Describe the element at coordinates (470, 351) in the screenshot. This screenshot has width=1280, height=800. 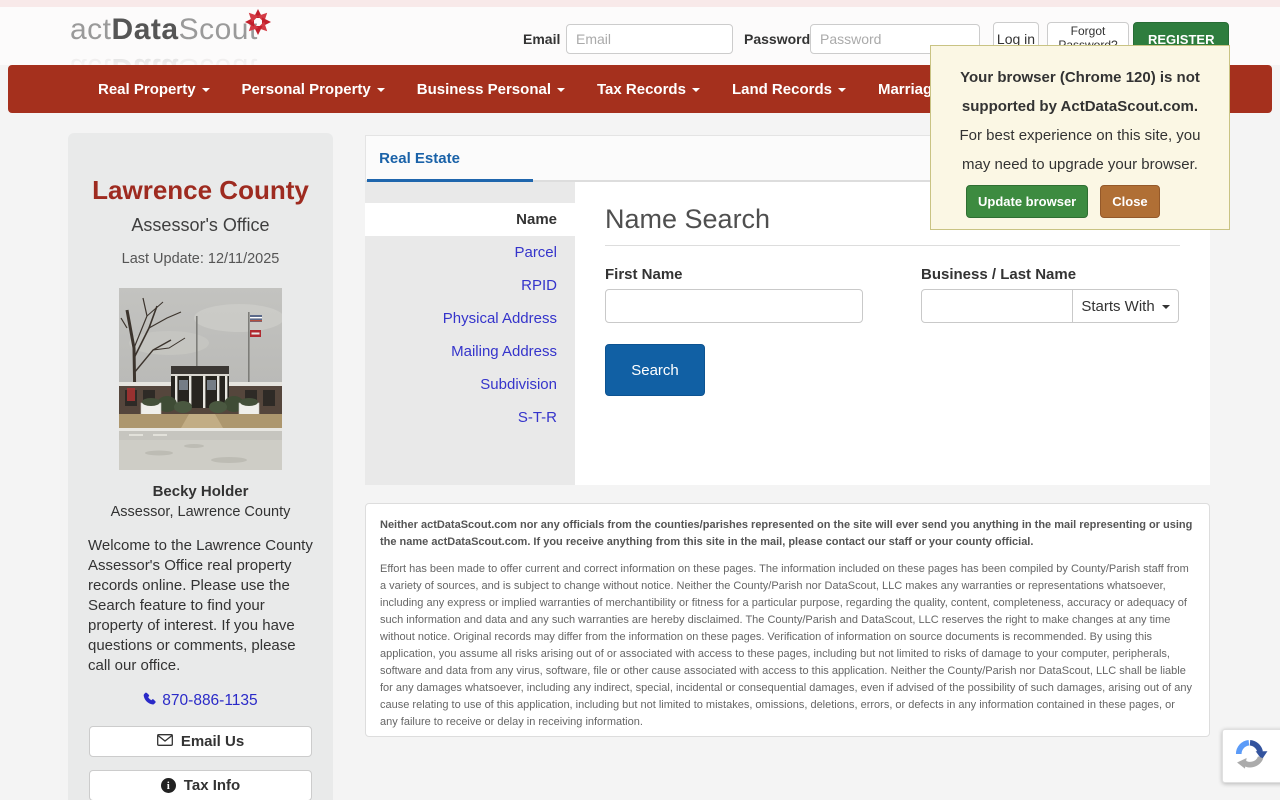
I see `subnav-item-mailing-address: Mailing Address` at that location.